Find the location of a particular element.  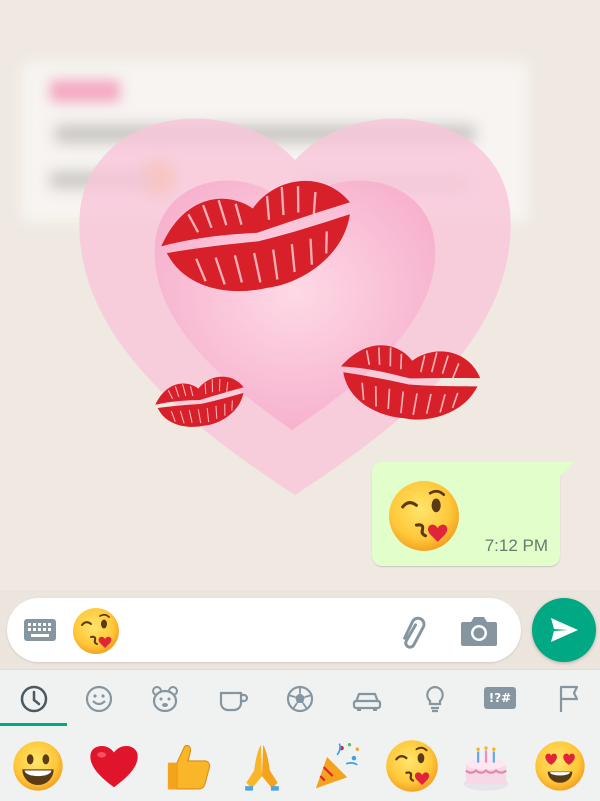

car-icon is located at coordinates (367, 699).